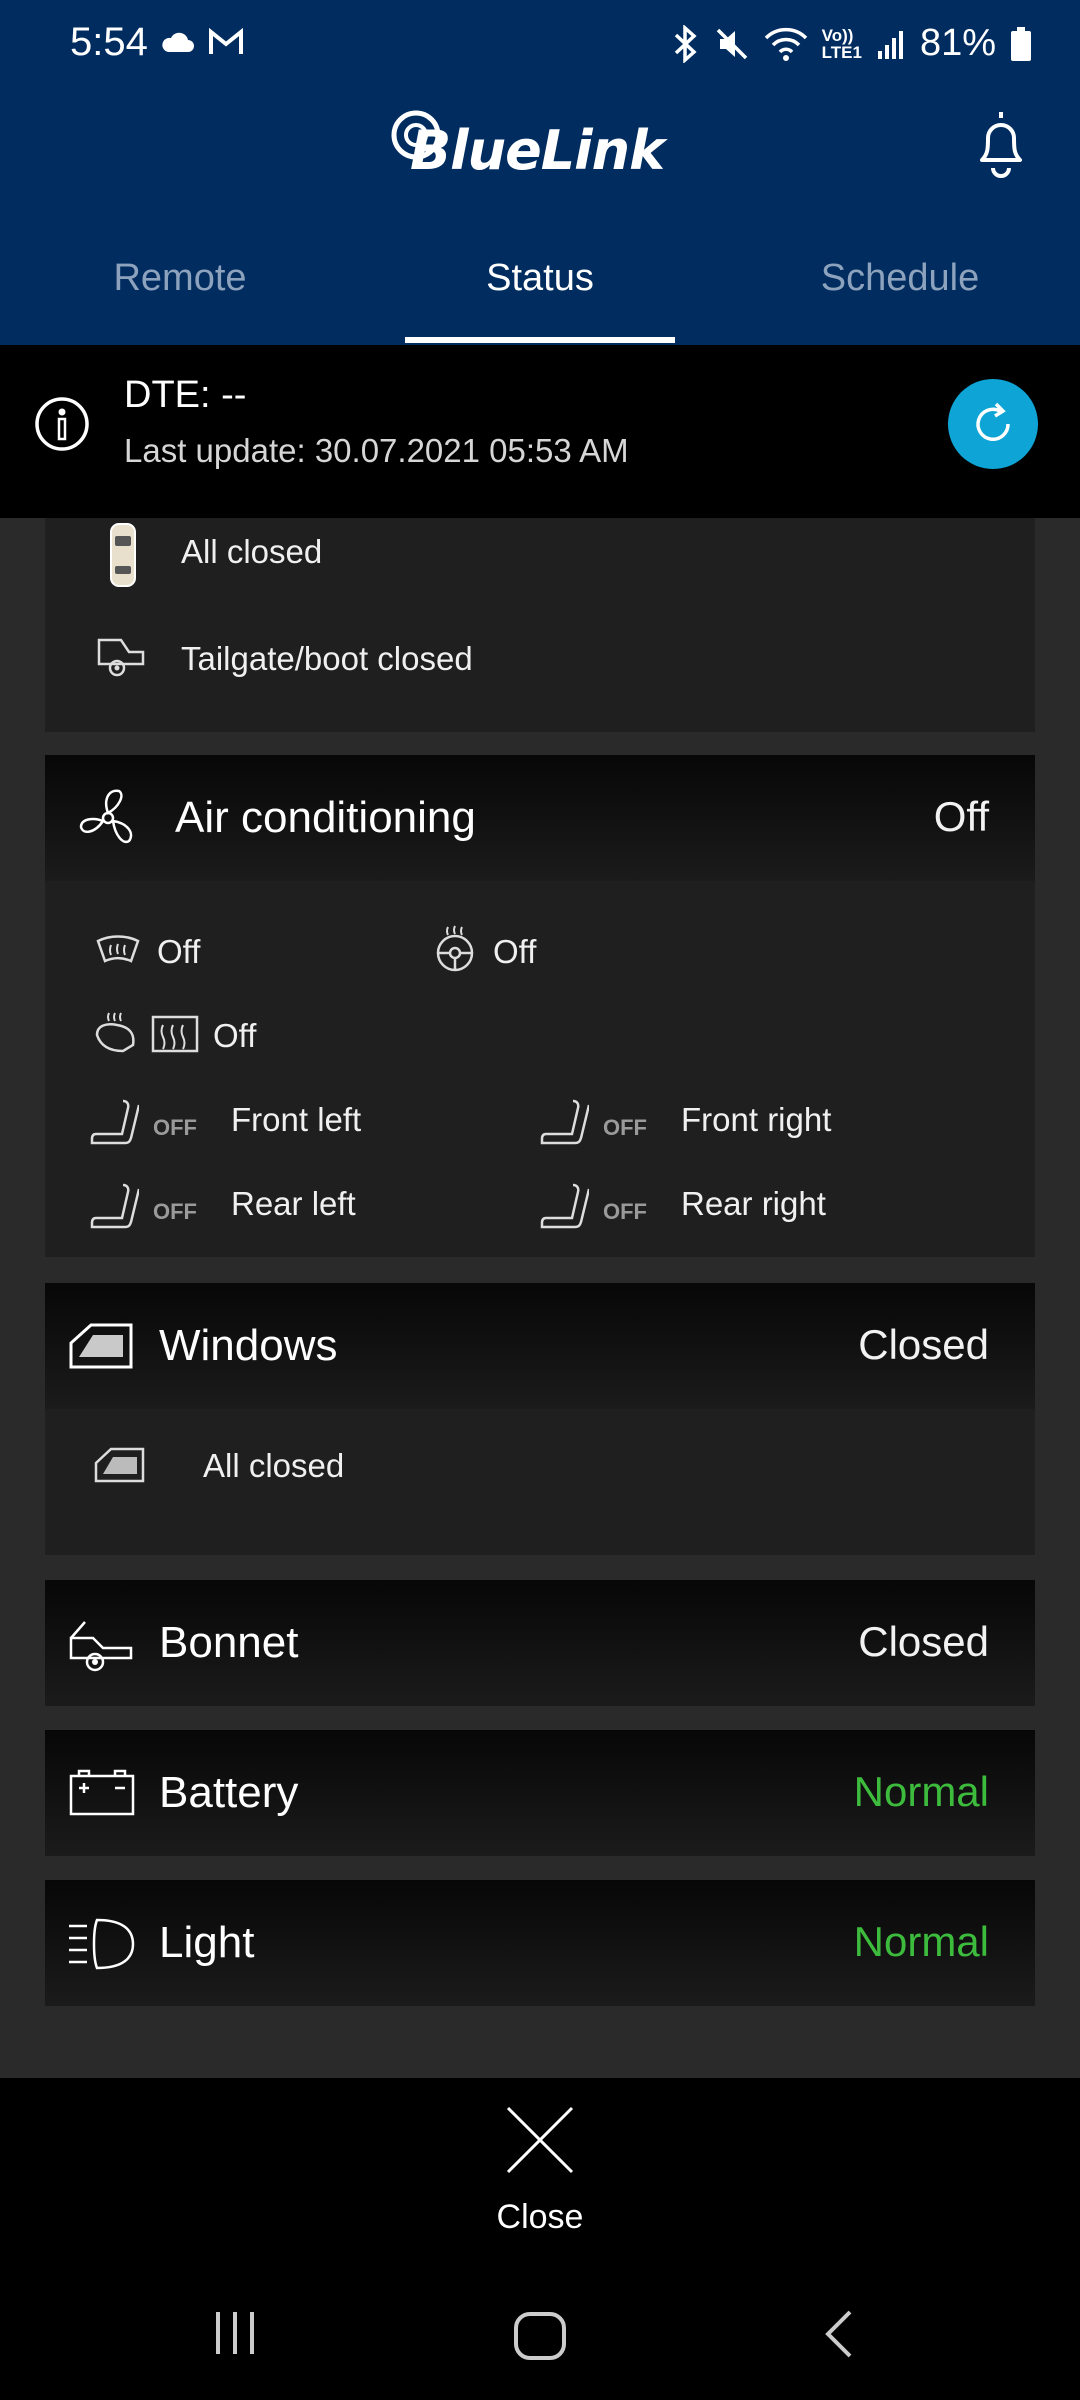 The height and width of the screenshot is (2400, 1080). I want to click on wifi-icon, so click(785, 44).